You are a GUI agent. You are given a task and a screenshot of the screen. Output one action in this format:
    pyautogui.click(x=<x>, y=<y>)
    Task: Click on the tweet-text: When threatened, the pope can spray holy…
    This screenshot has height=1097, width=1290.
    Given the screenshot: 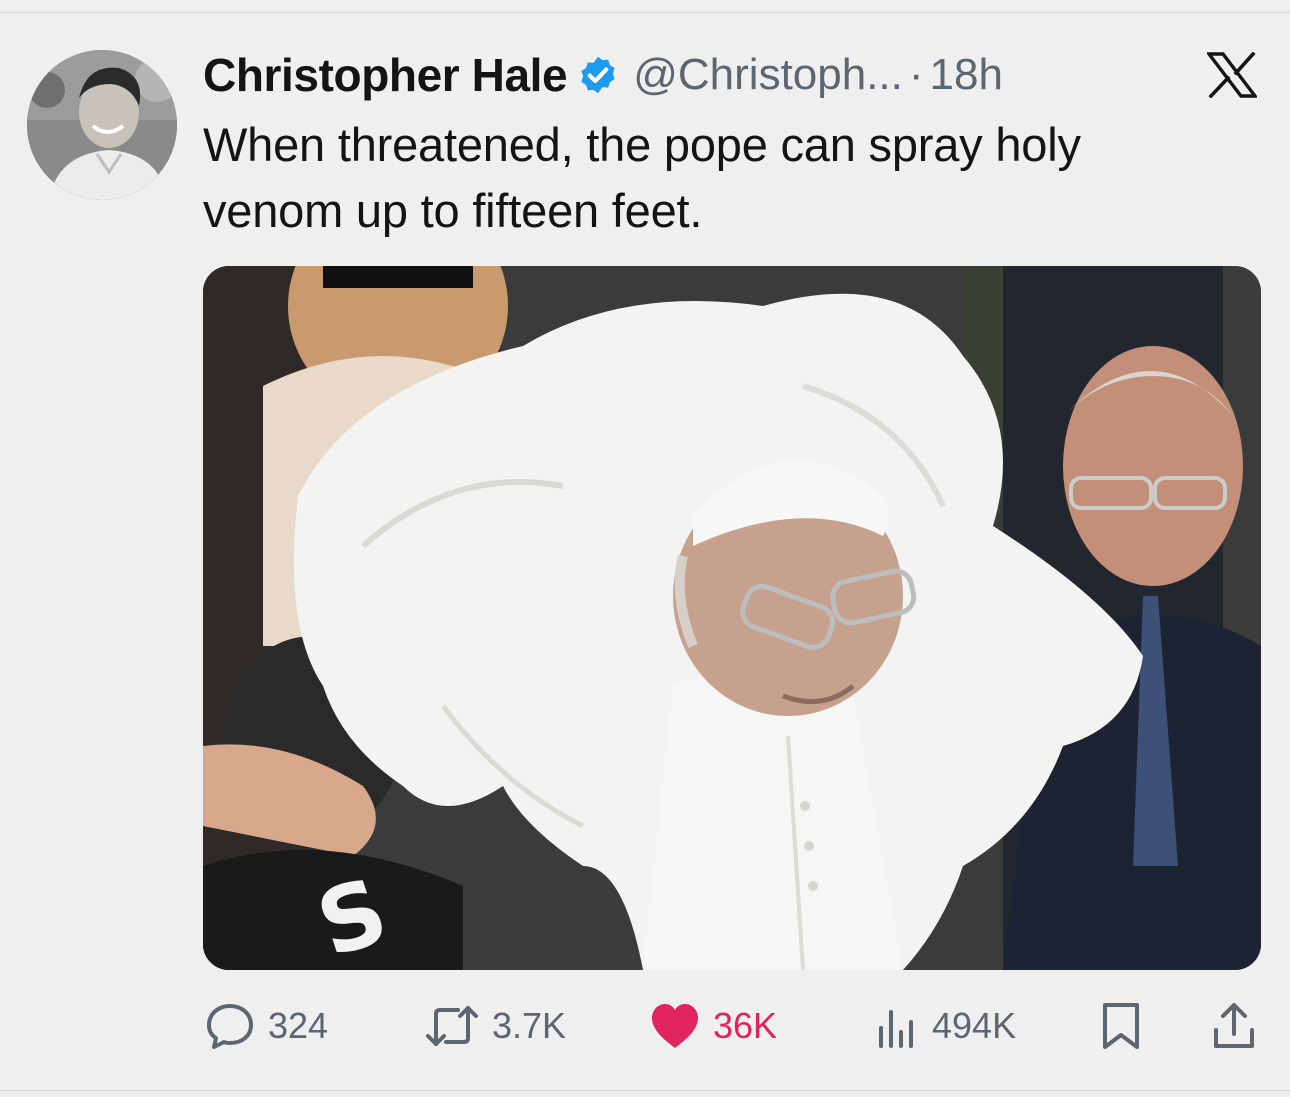 What is the action you would take?
    pyautogui.click(x=713, y=178)
    